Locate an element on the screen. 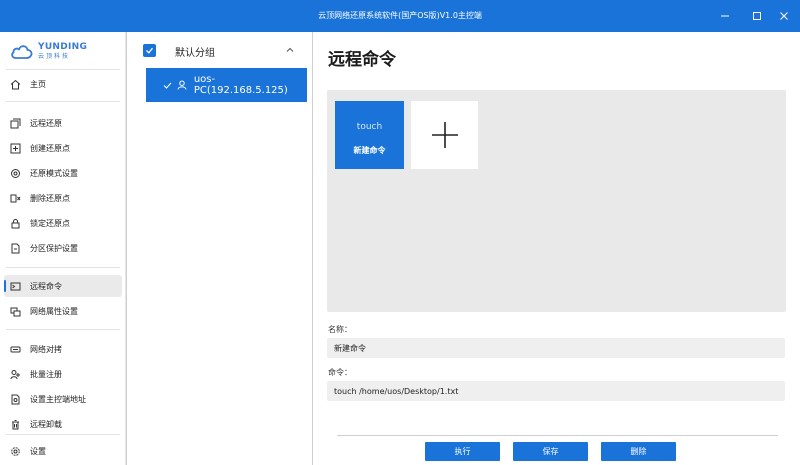 This screenshot has width=800, height=465. sidebar-item-network-copy: 网络对拷 is located at coordinates (63, 349).